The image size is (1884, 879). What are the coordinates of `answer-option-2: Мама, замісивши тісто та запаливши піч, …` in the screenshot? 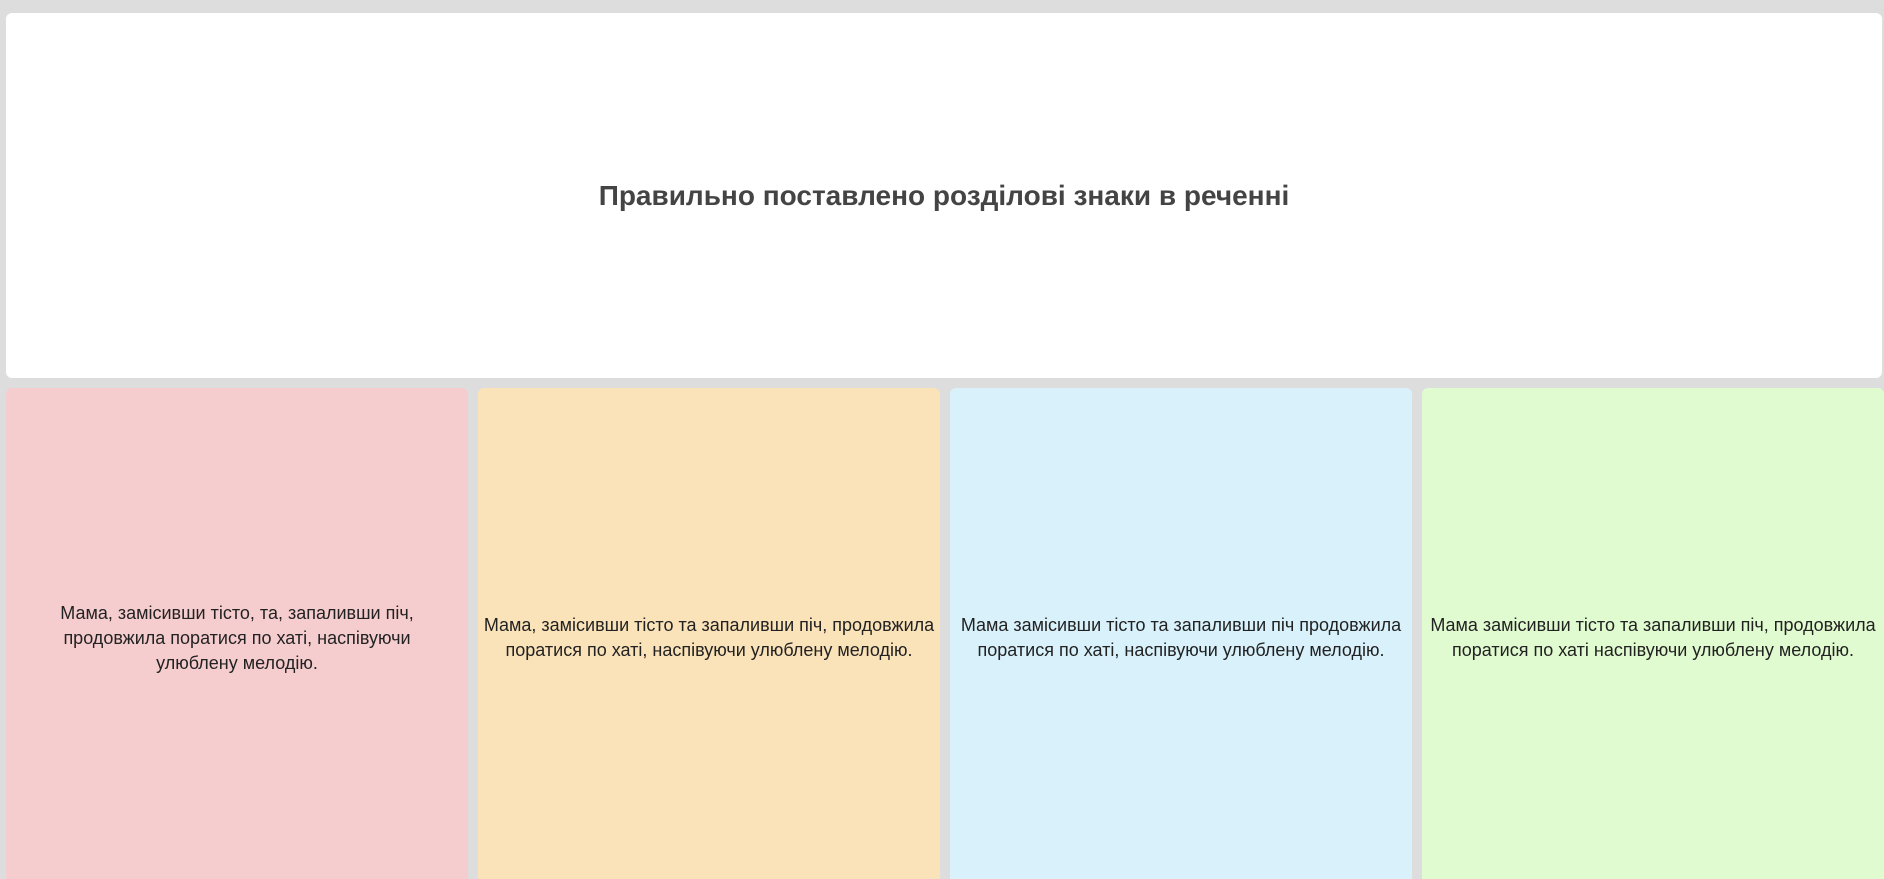 It's located at (709, 633).